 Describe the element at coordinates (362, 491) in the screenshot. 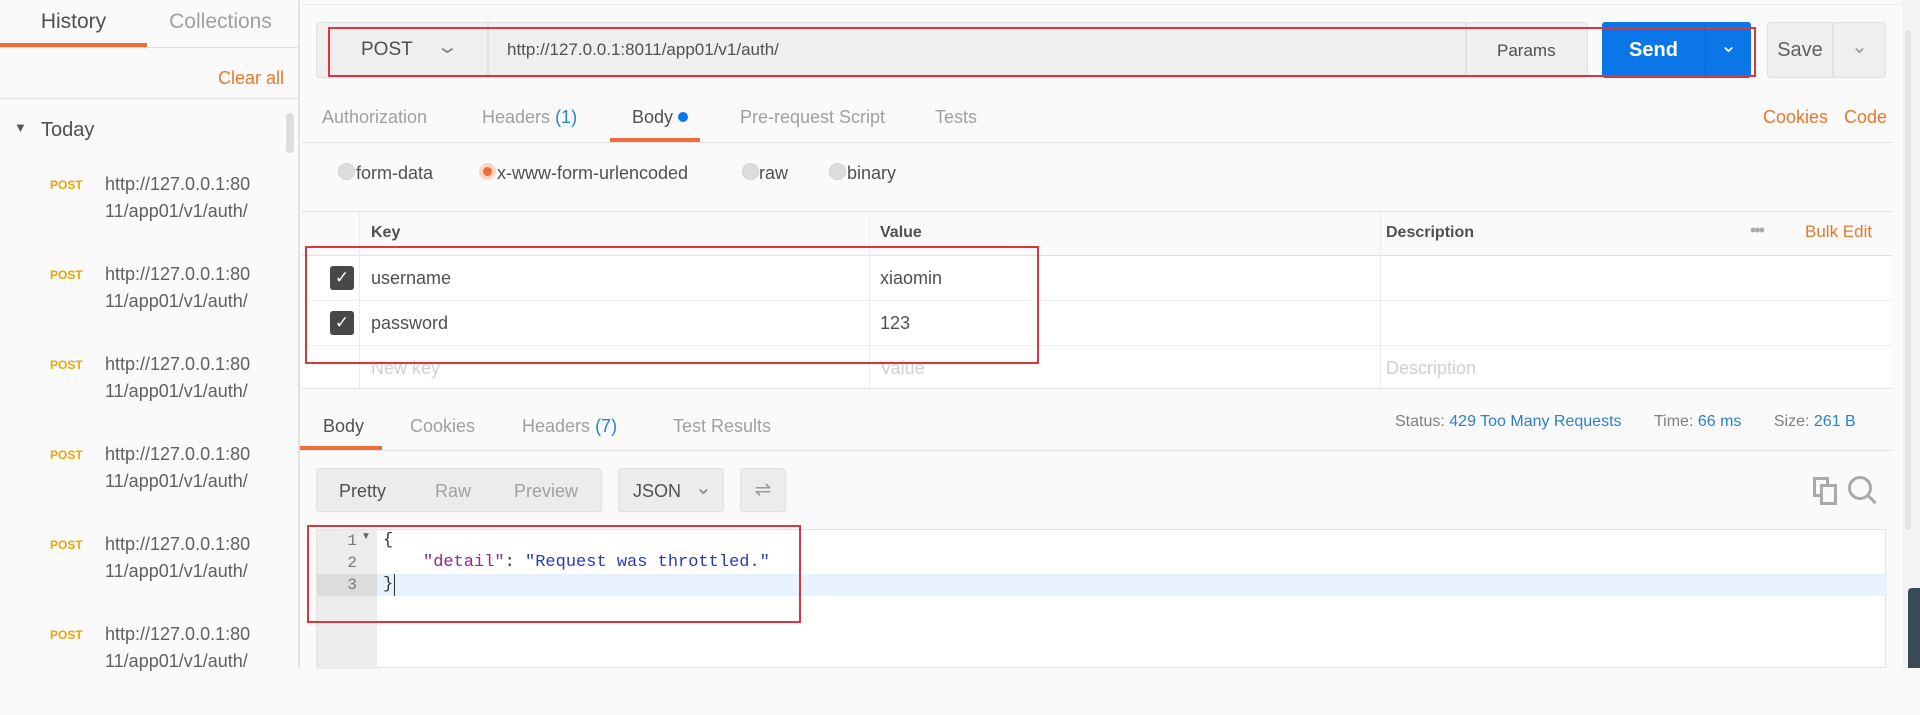

I see `view-mode-pretty: Pretty` at that location.